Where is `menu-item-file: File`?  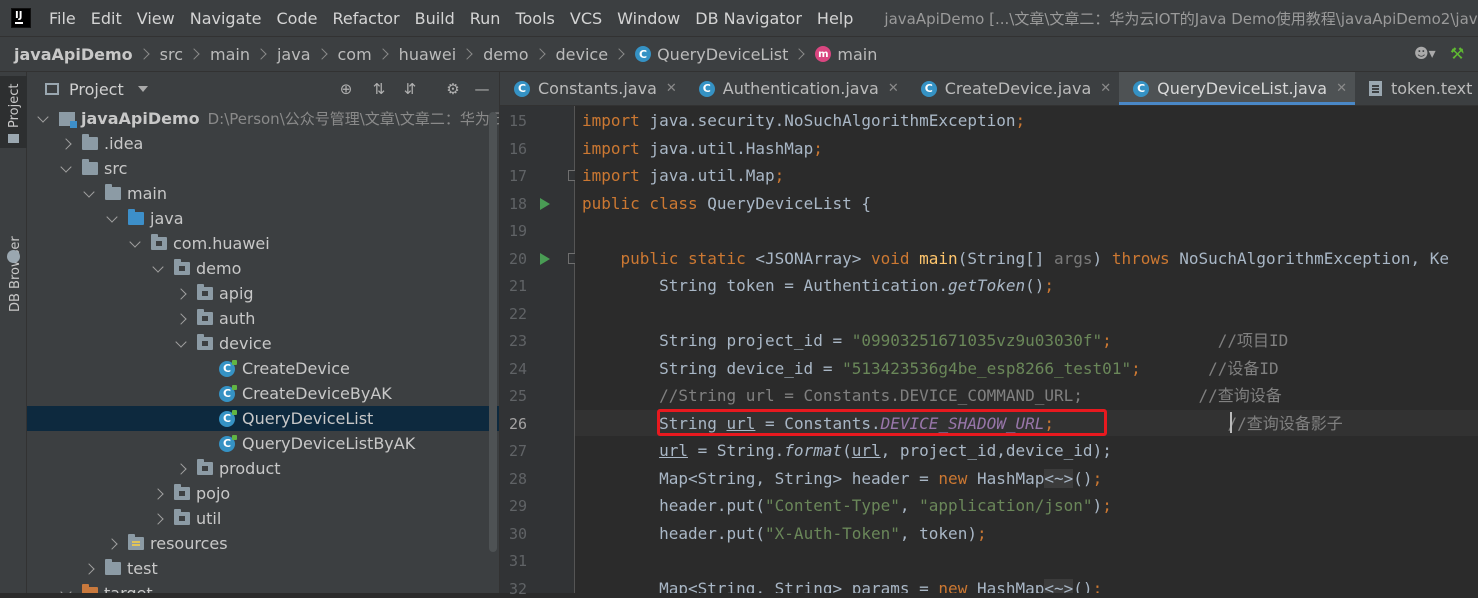
menu-item-file: File is located at coordinates (62, 18).